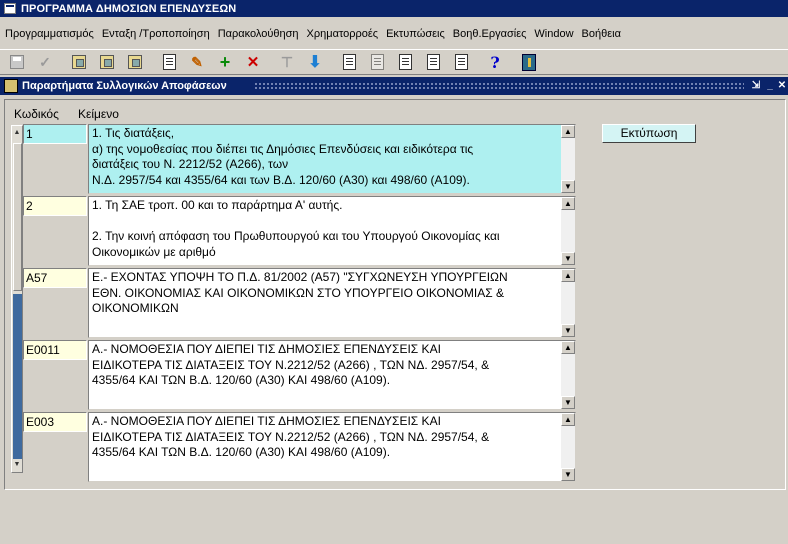 Image resolution: width=788 pixels, height=544 pixels. What do you see at coordinates (55, 350) in the screenshot?
I see `code-field: Ε0011` at bounding box center [55, 350].